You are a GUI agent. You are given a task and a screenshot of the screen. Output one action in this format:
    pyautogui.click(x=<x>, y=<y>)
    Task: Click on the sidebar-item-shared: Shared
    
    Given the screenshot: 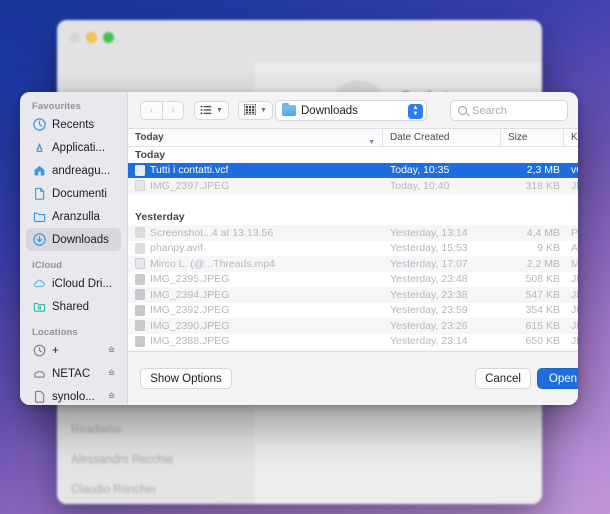 What is the action you would take?
    pyautogui.click(x=73, y=306)
    